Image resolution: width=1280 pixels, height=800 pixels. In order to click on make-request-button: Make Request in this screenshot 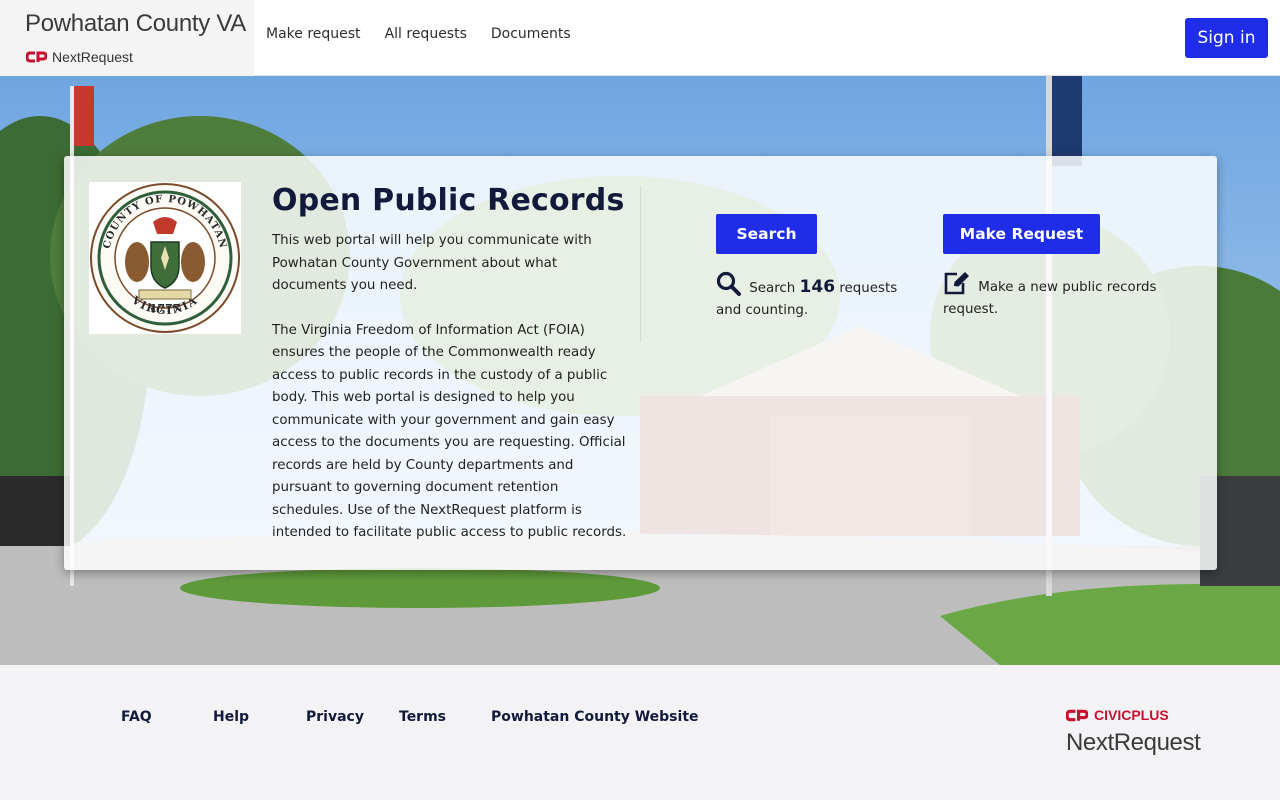, I will do `click(1021, 234)`.